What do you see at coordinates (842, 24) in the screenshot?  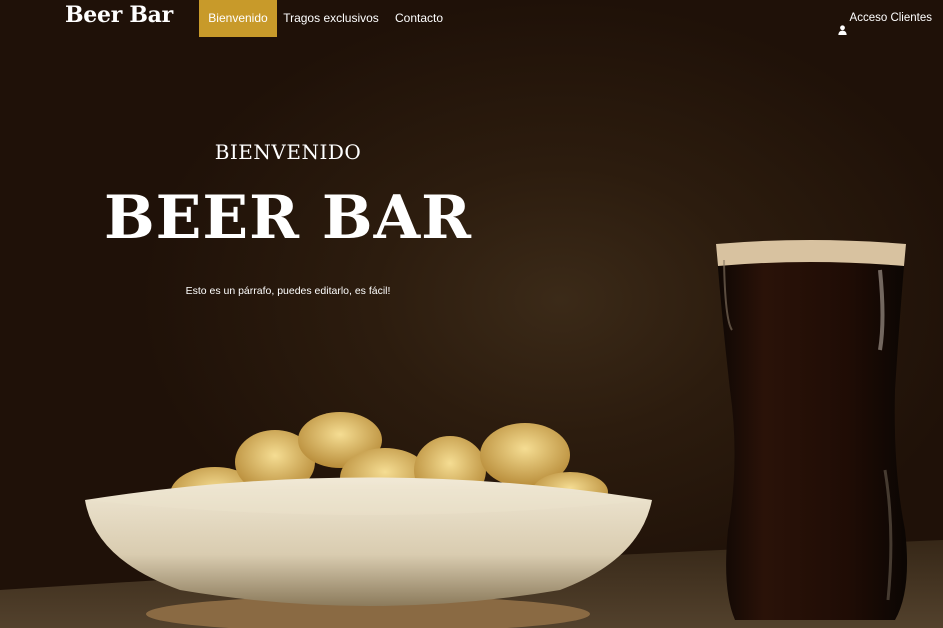 I see `user-icon` at bounding box center [842, 24].